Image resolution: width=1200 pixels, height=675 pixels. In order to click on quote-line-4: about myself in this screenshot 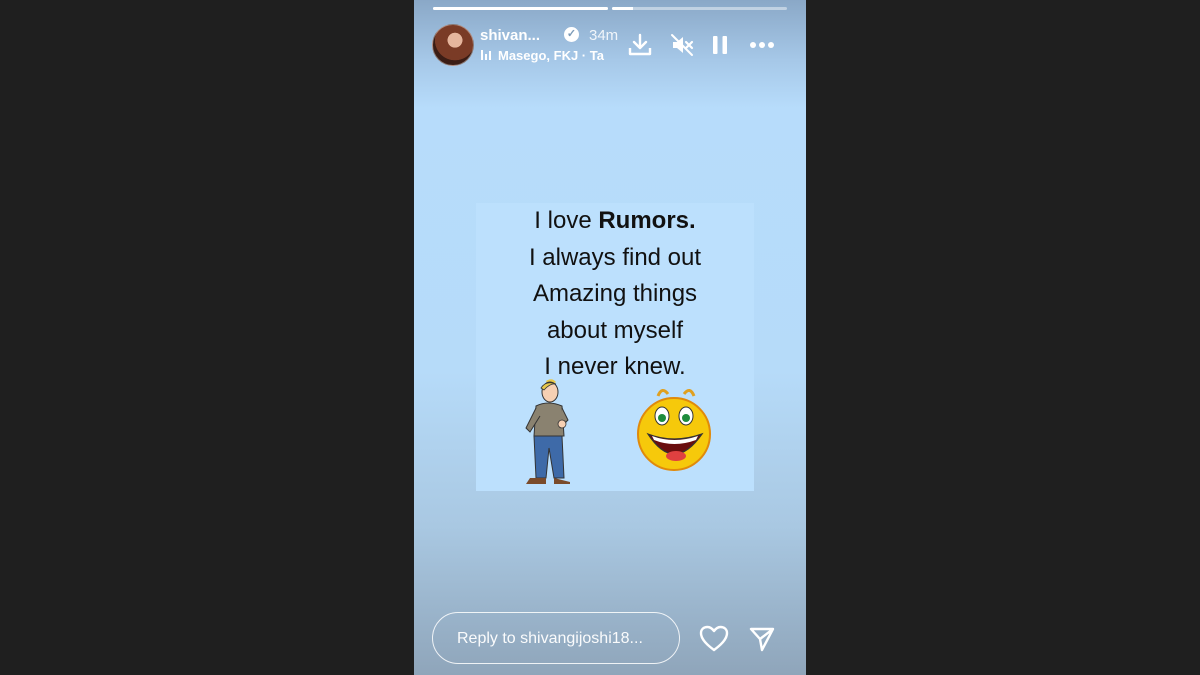, I will do `click(615, 330)`.